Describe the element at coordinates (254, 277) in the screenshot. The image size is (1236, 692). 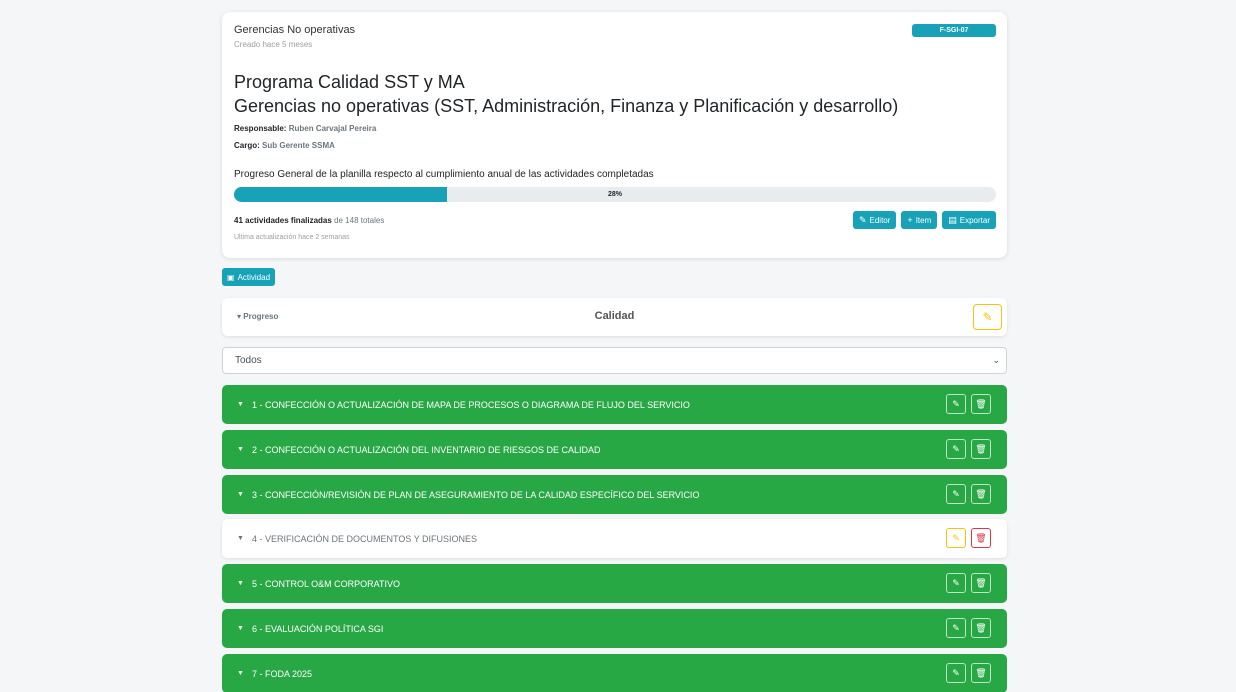
I see `add-activity-button-label: Actividad` at that location.